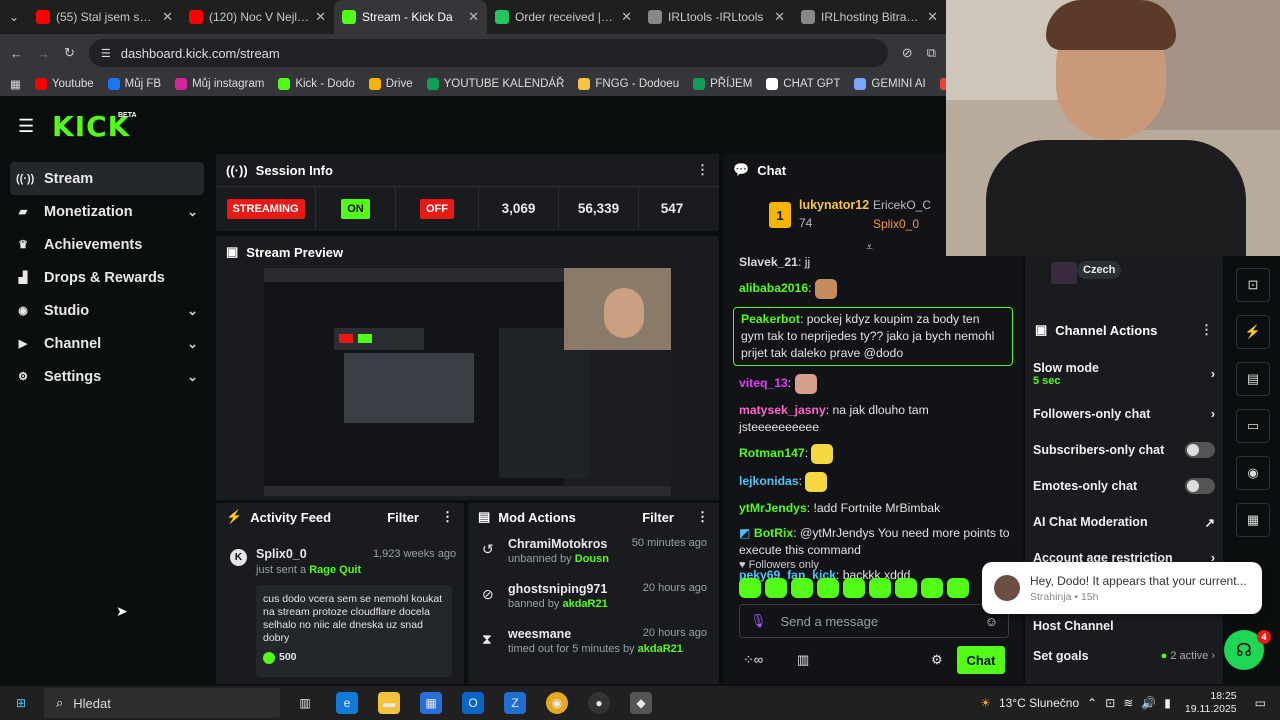 This screenshot has height=720, width=1280. I want to click on slow-mode-row: Slow mode 5 sec ›, so click(1124, 374).